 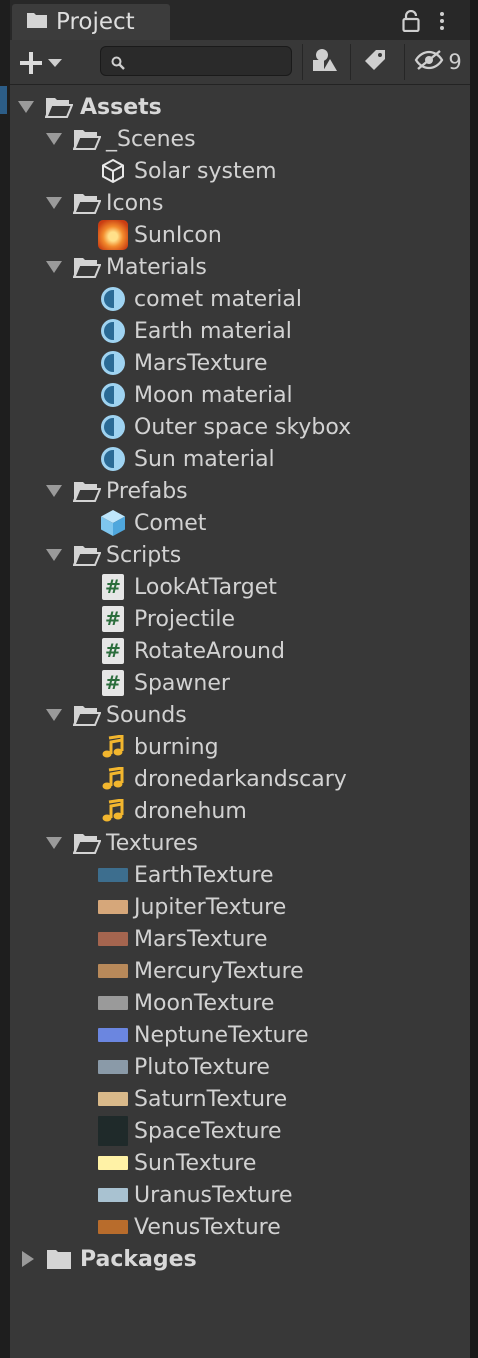 What do you see at coordinates (208, 1131) in the screenshot?
I see `texture-label: SpaceTexture` at bounding box center [208, 1131].